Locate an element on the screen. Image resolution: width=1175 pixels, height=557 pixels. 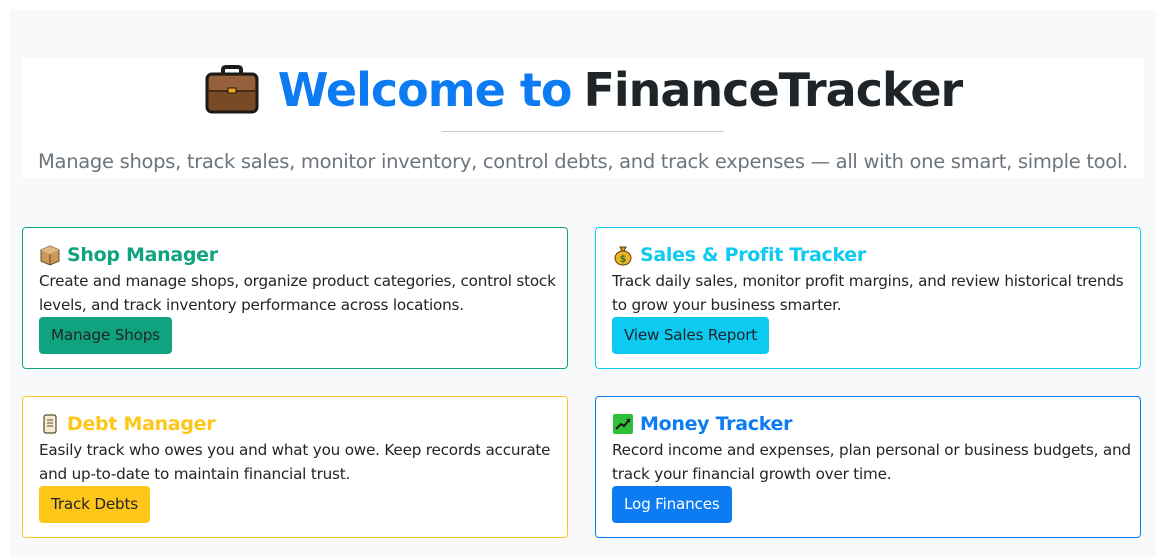
title-accent: Welcome to is located at coordinates (425, 90).